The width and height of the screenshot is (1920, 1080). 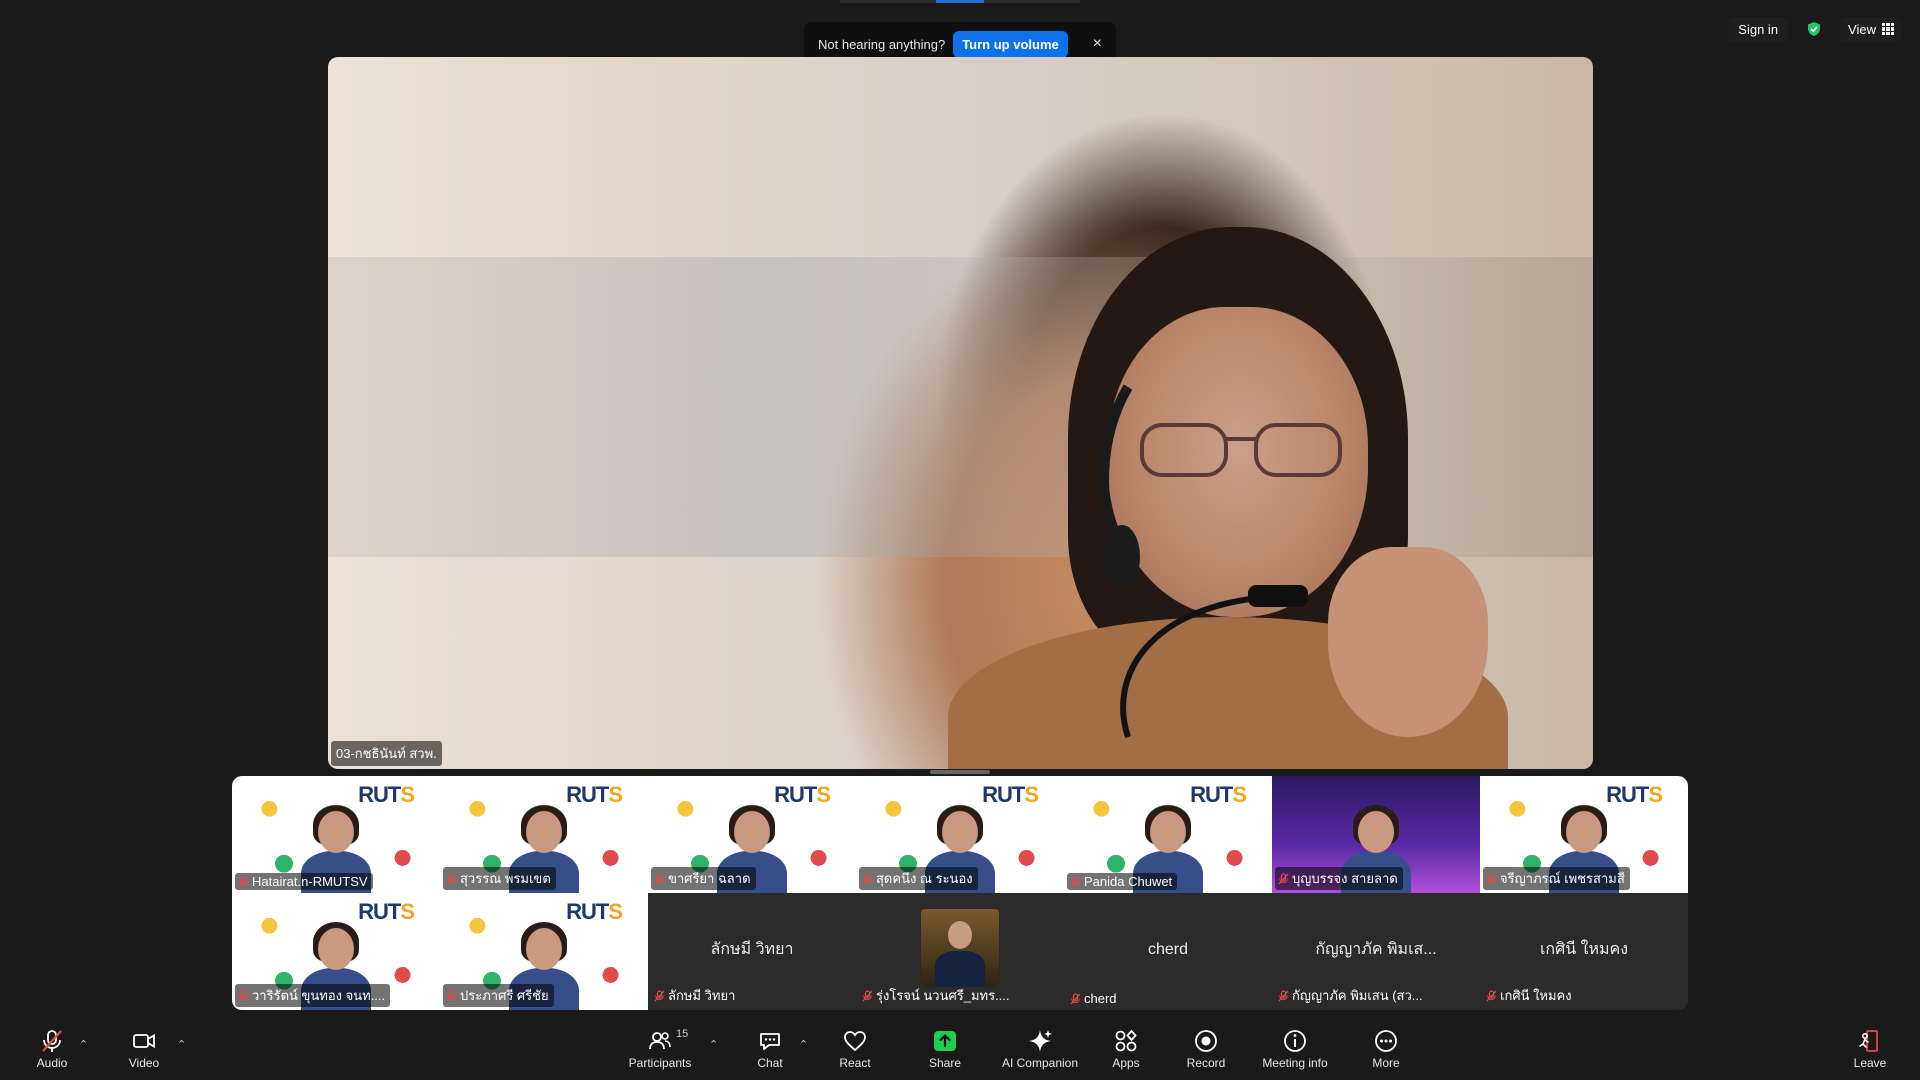 I want to click on participant-name-label: สุวรรณ พรมเขต, so click(x=499, y=878).